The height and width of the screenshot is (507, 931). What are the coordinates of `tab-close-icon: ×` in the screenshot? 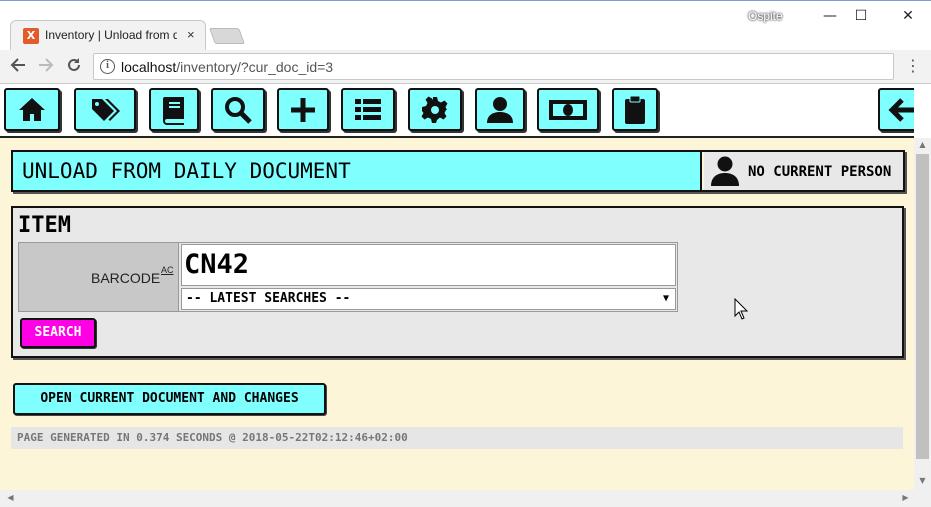 It's located at (191, 34).